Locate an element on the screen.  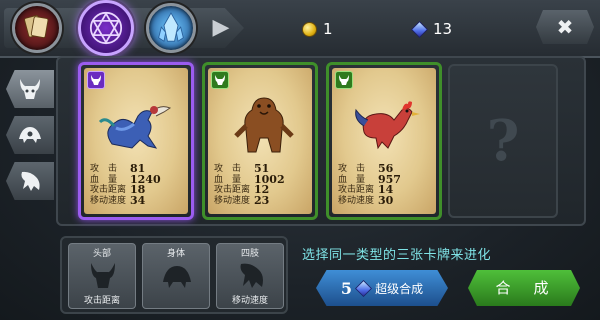
side-tab-body is located at coordinates (30, 135).